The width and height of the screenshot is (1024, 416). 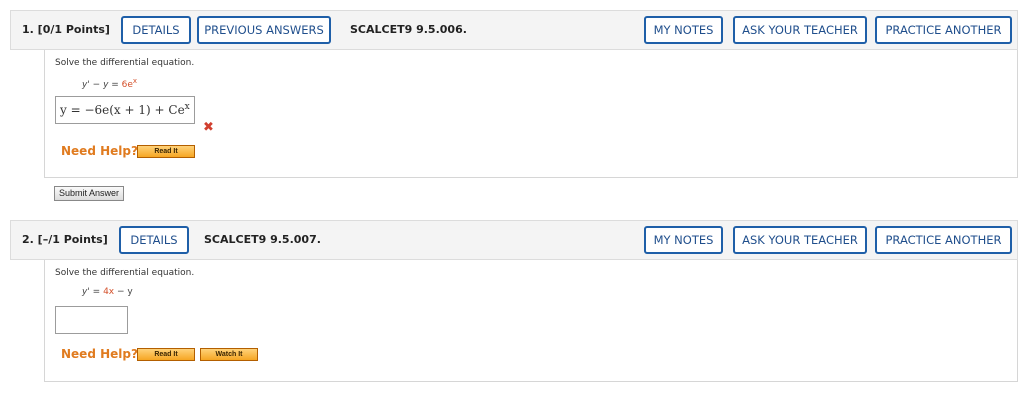 I want to click on question-2-prompt: Solve the differential equation., so click(x=125, y=273).